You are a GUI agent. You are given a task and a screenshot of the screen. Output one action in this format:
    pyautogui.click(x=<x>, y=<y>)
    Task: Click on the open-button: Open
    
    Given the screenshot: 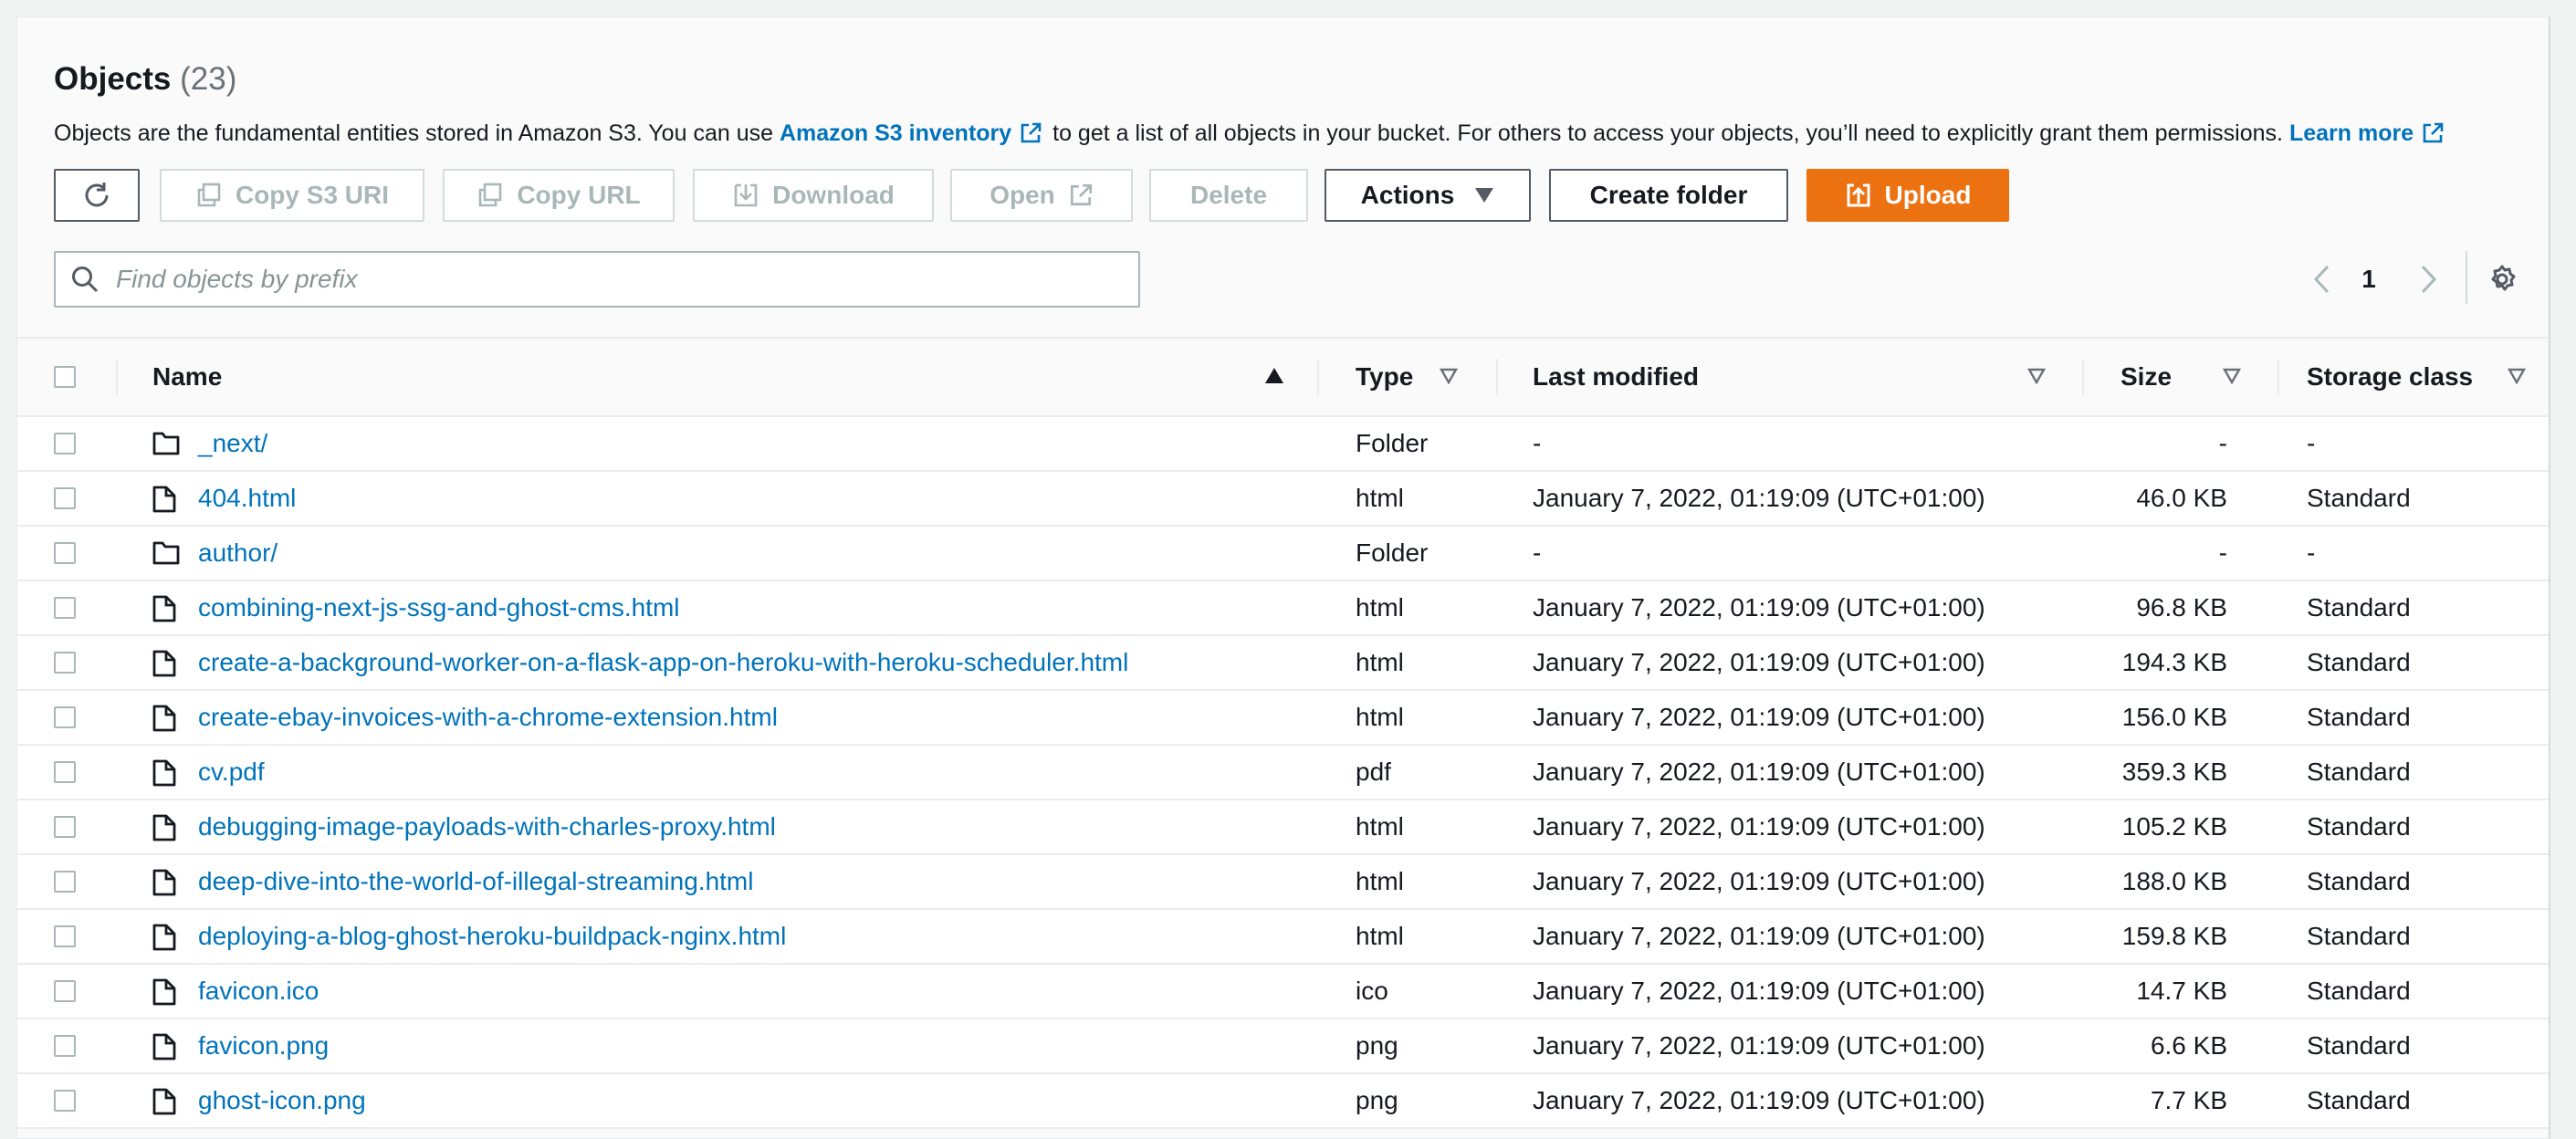 What is the action you would take?
    pyautogui.click(x=1042, y=195)
    